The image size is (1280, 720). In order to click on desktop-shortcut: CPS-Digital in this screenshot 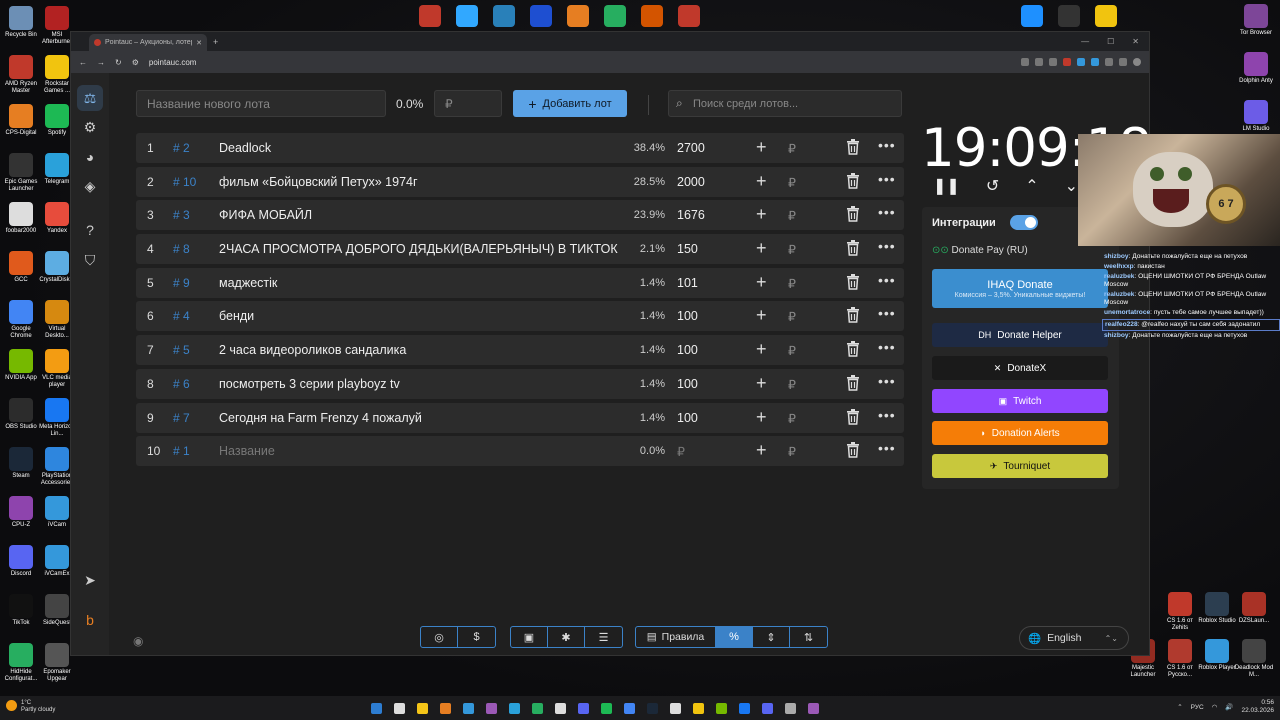, I will do `click(21, 120)`.